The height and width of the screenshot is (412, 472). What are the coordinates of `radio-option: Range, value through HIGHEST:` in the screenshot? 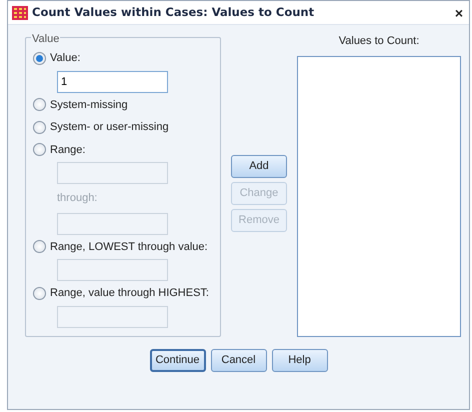 It's located at (123, 293).